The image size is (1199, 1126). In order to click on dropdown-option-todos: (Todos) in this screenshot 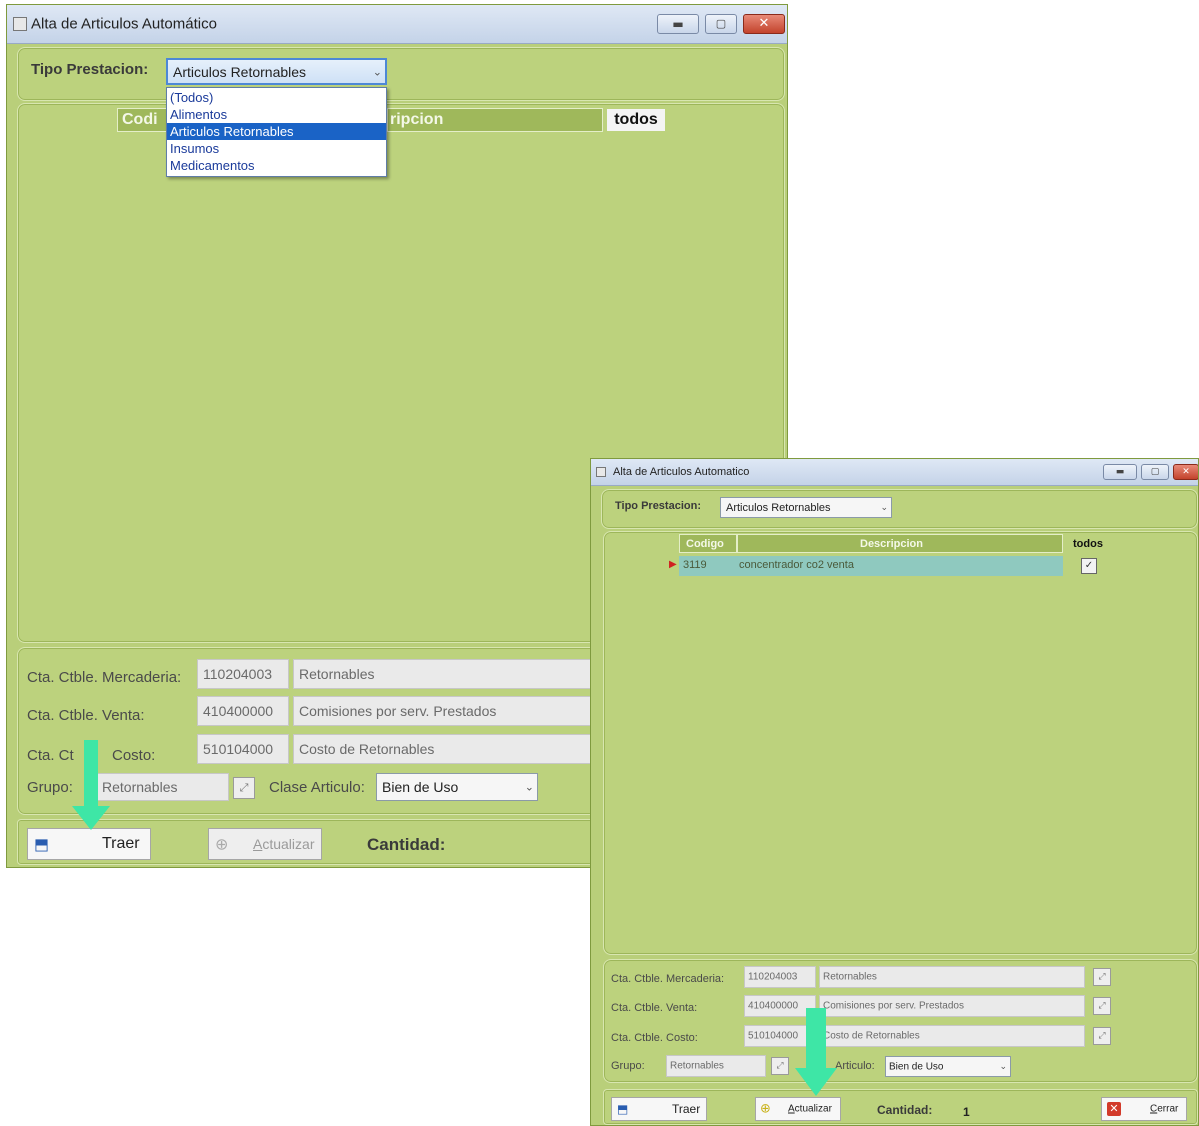, I will do `click(276, 97)`.